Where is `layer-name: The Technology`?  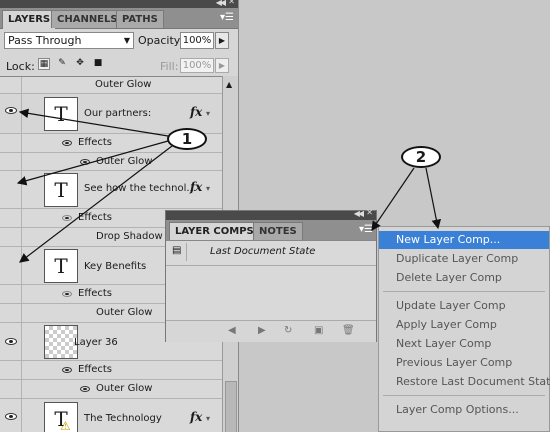 layer-name: The Technology is located at coordinates (123, 418).